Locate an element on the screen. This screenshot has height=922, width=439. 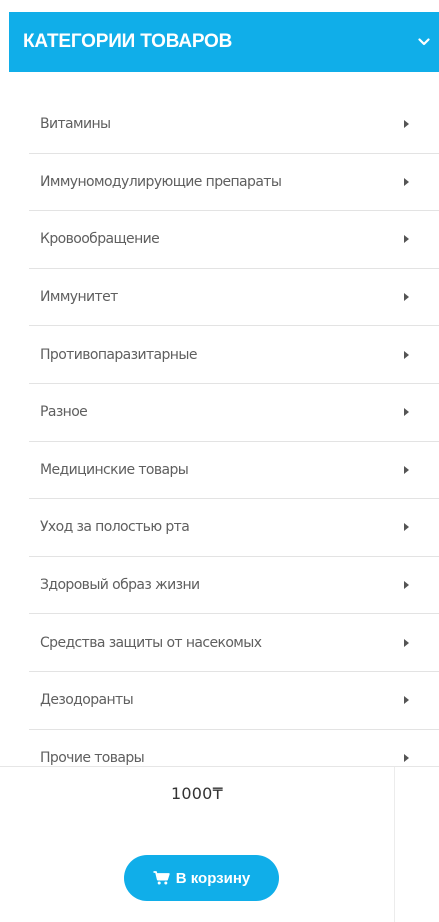
category-label: Уход за полостью рта is located at coordinates (115, 527).